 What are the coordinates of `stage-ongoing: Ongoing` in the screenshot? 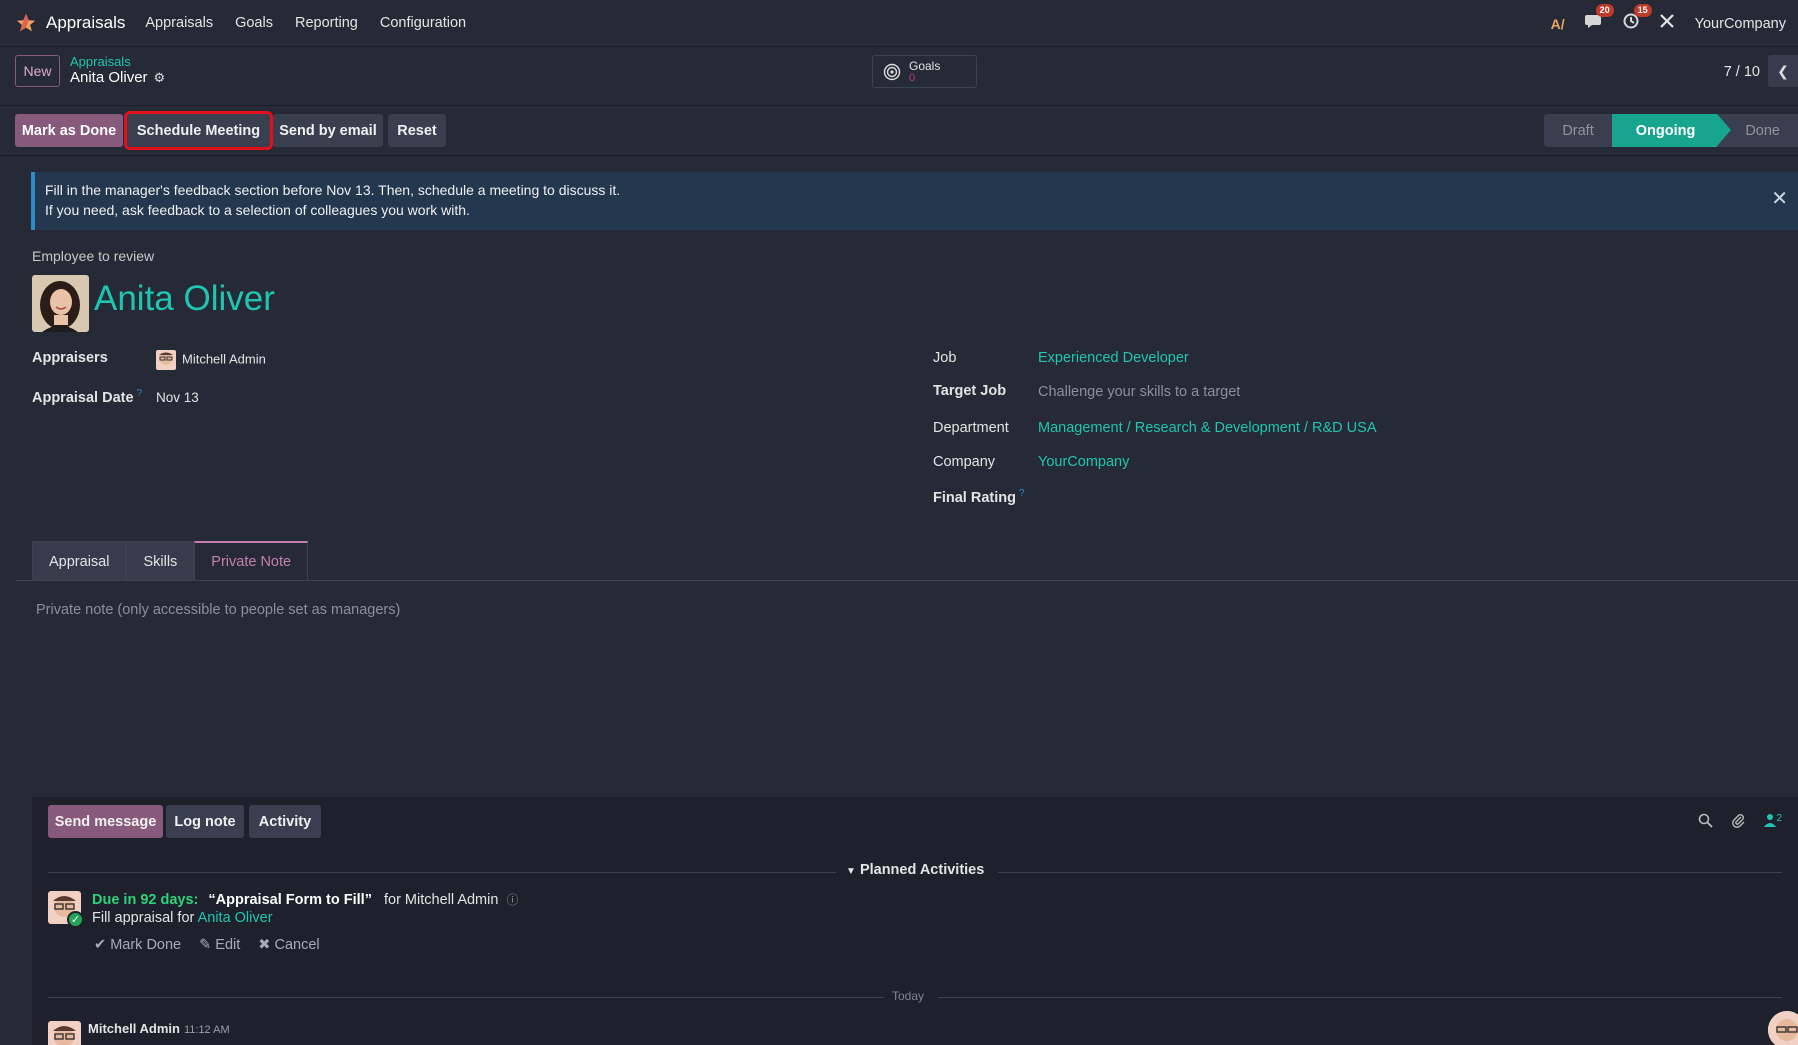 It's located at (1671, 130).